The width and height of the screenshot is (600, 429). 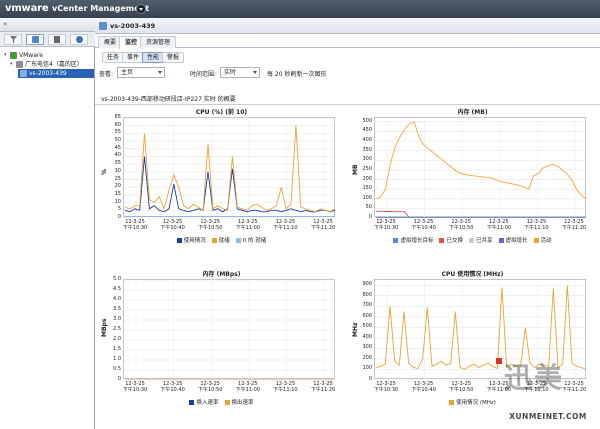 What do you see at coordinates (5, 24) in the screenshot?
I see `collapse-icon: «` at bounding box center [5, 24].